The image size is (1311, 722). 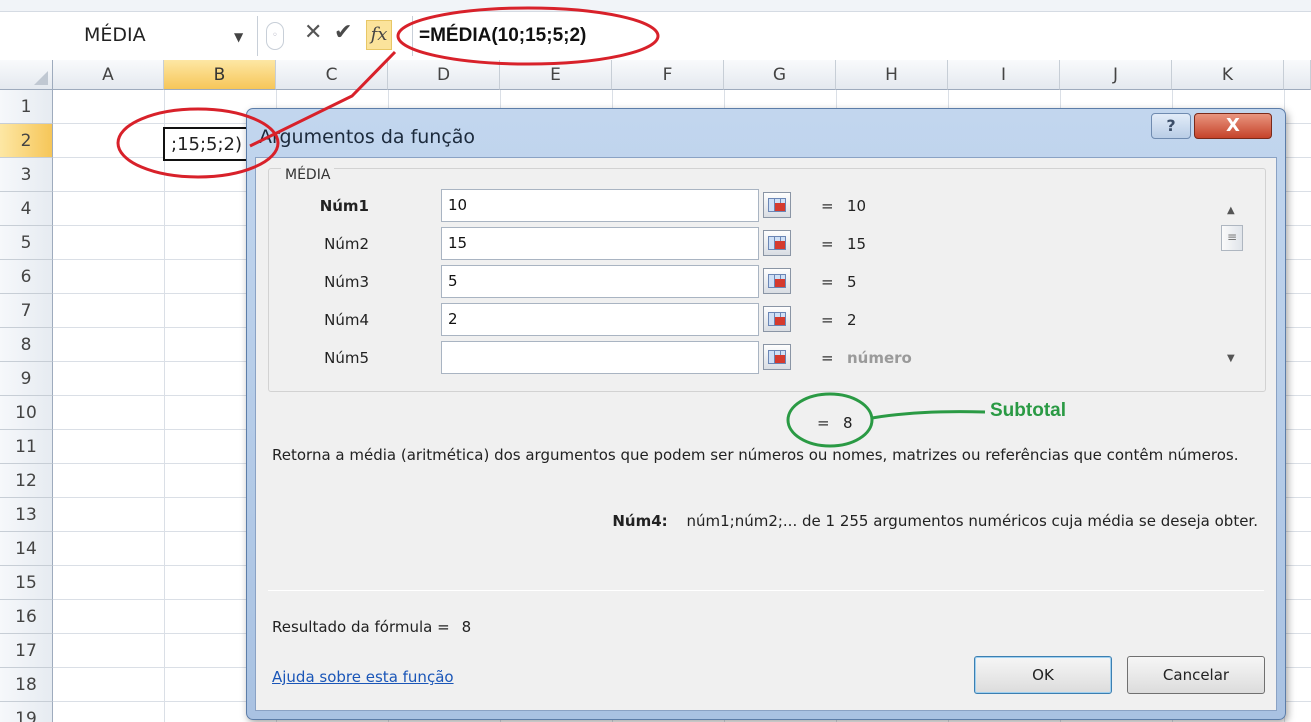 I want to click on column-header-h: H, so click(x=892, y=75).